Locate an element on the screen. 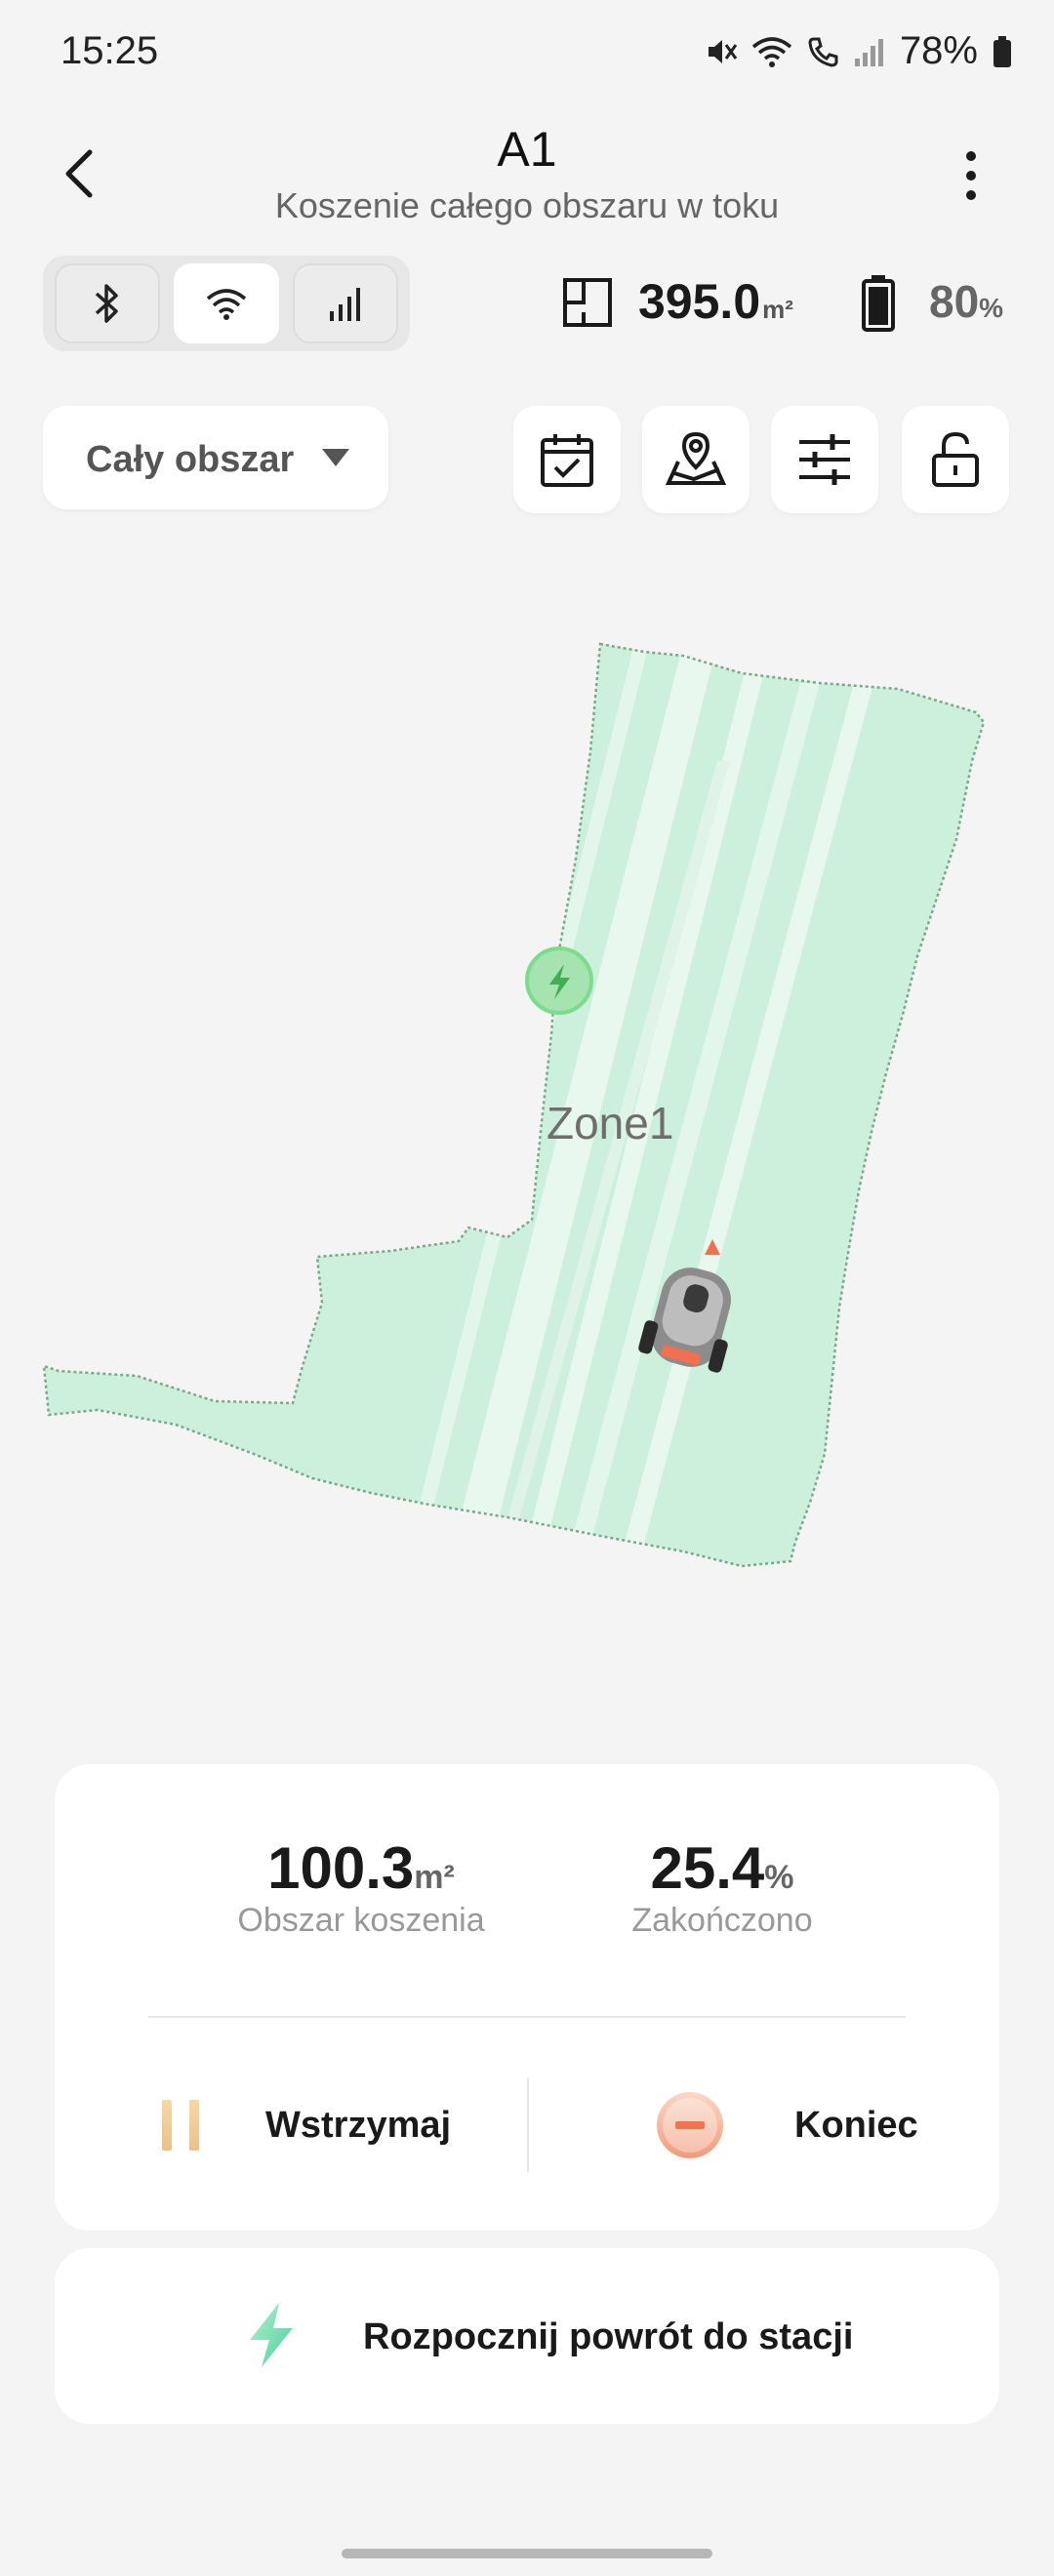 Image resolution: width=1054 pixels, height=2576 pixels. stop-icon is located at coordinates (690, 2125).